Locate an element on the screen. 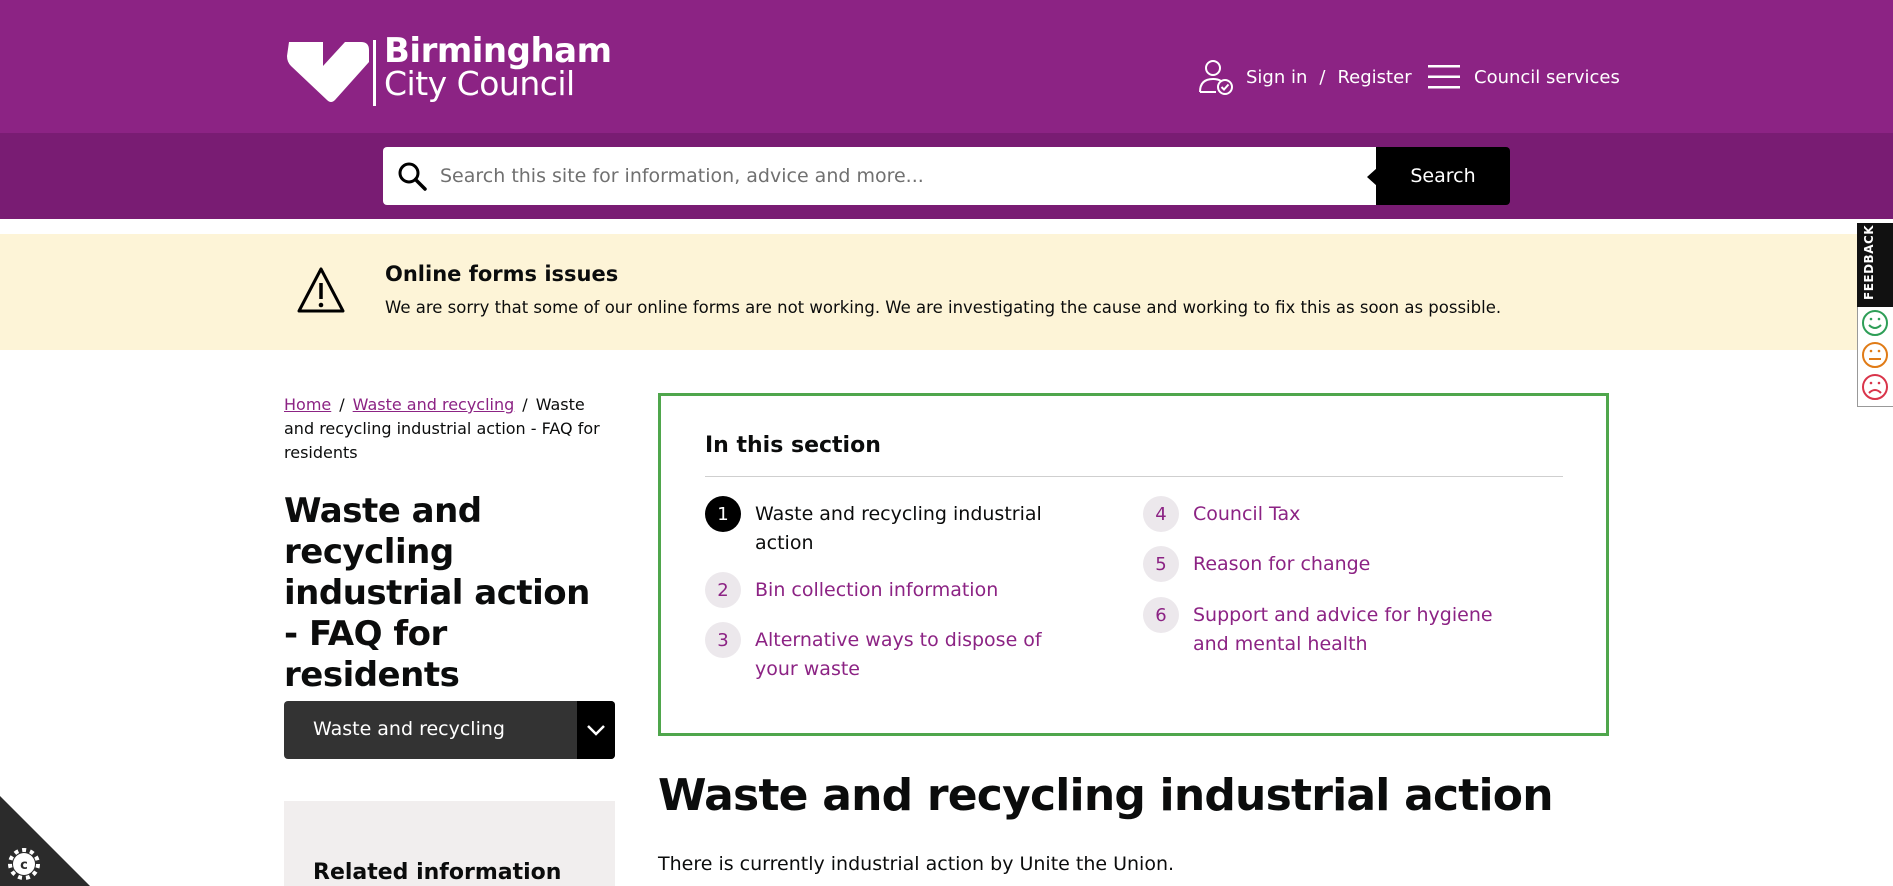  section-dropdown: Waste and recycling is located at coordinates (449, 730).